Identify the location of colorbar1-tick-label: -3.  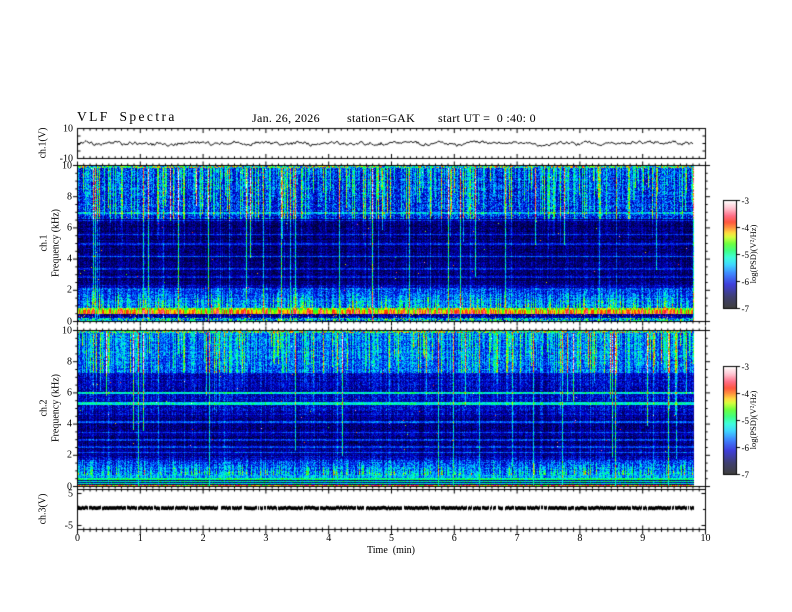
(745, 200).